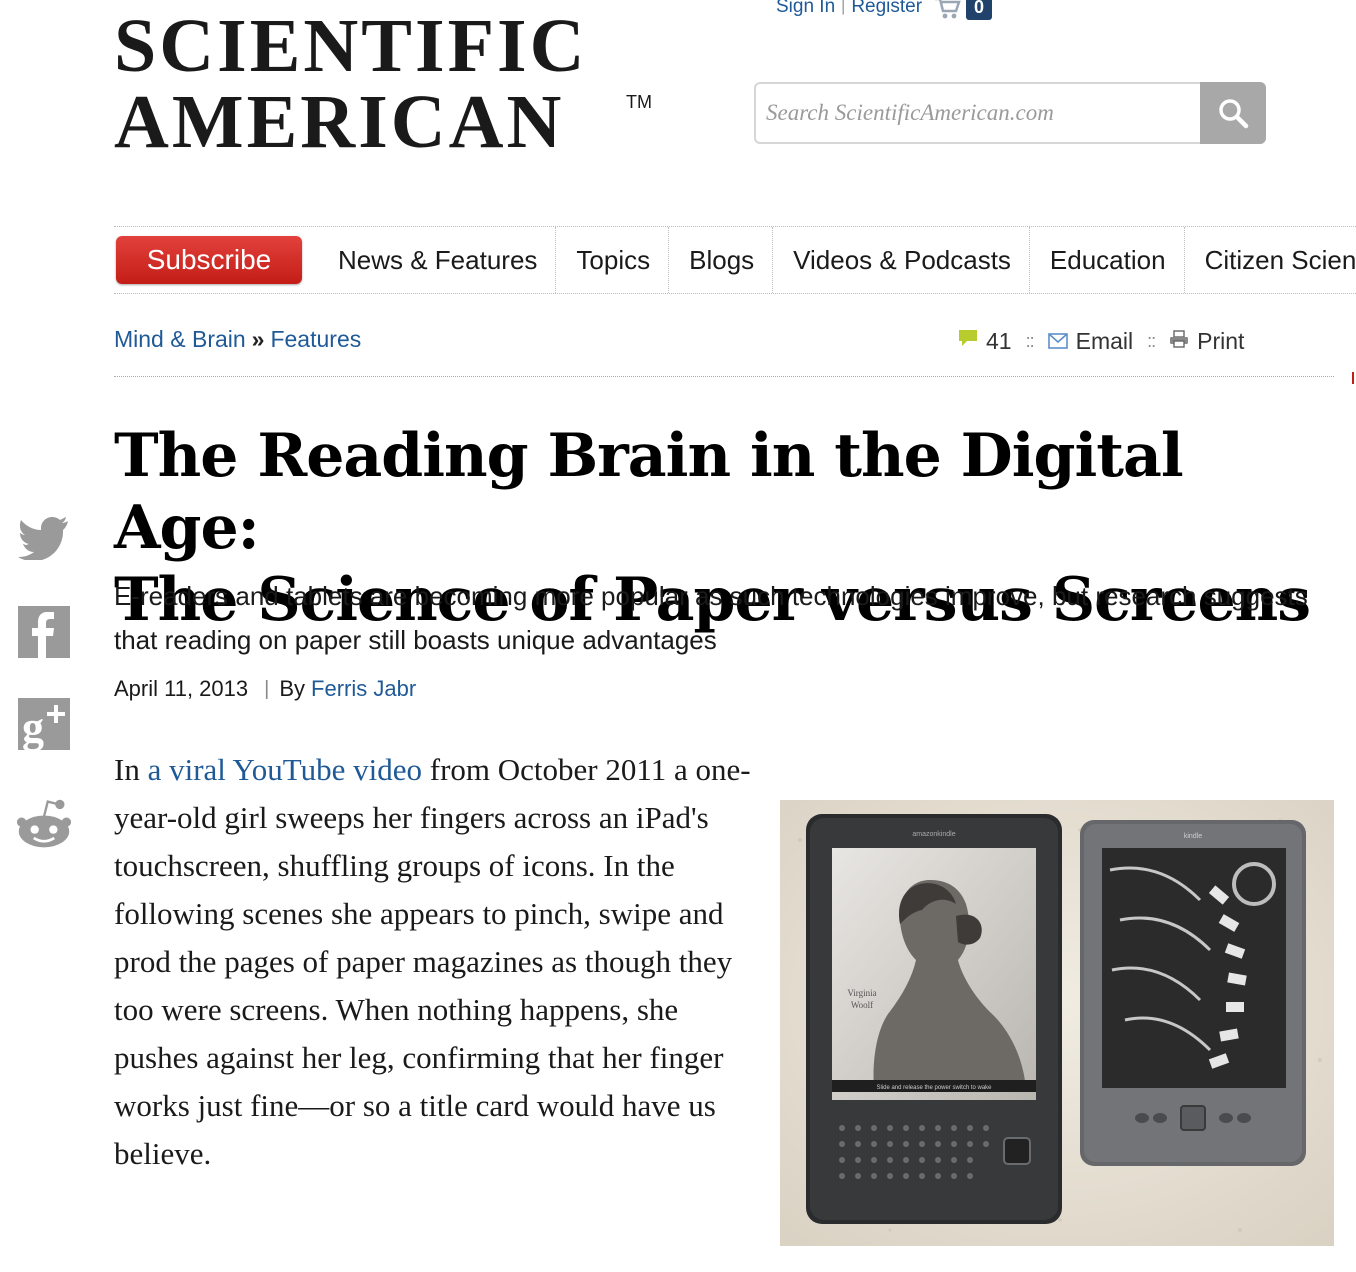  What do you see at coordinates (1353, 378) in the screenshot?
I see `edge-marker` at bounding box center [1353, 378].